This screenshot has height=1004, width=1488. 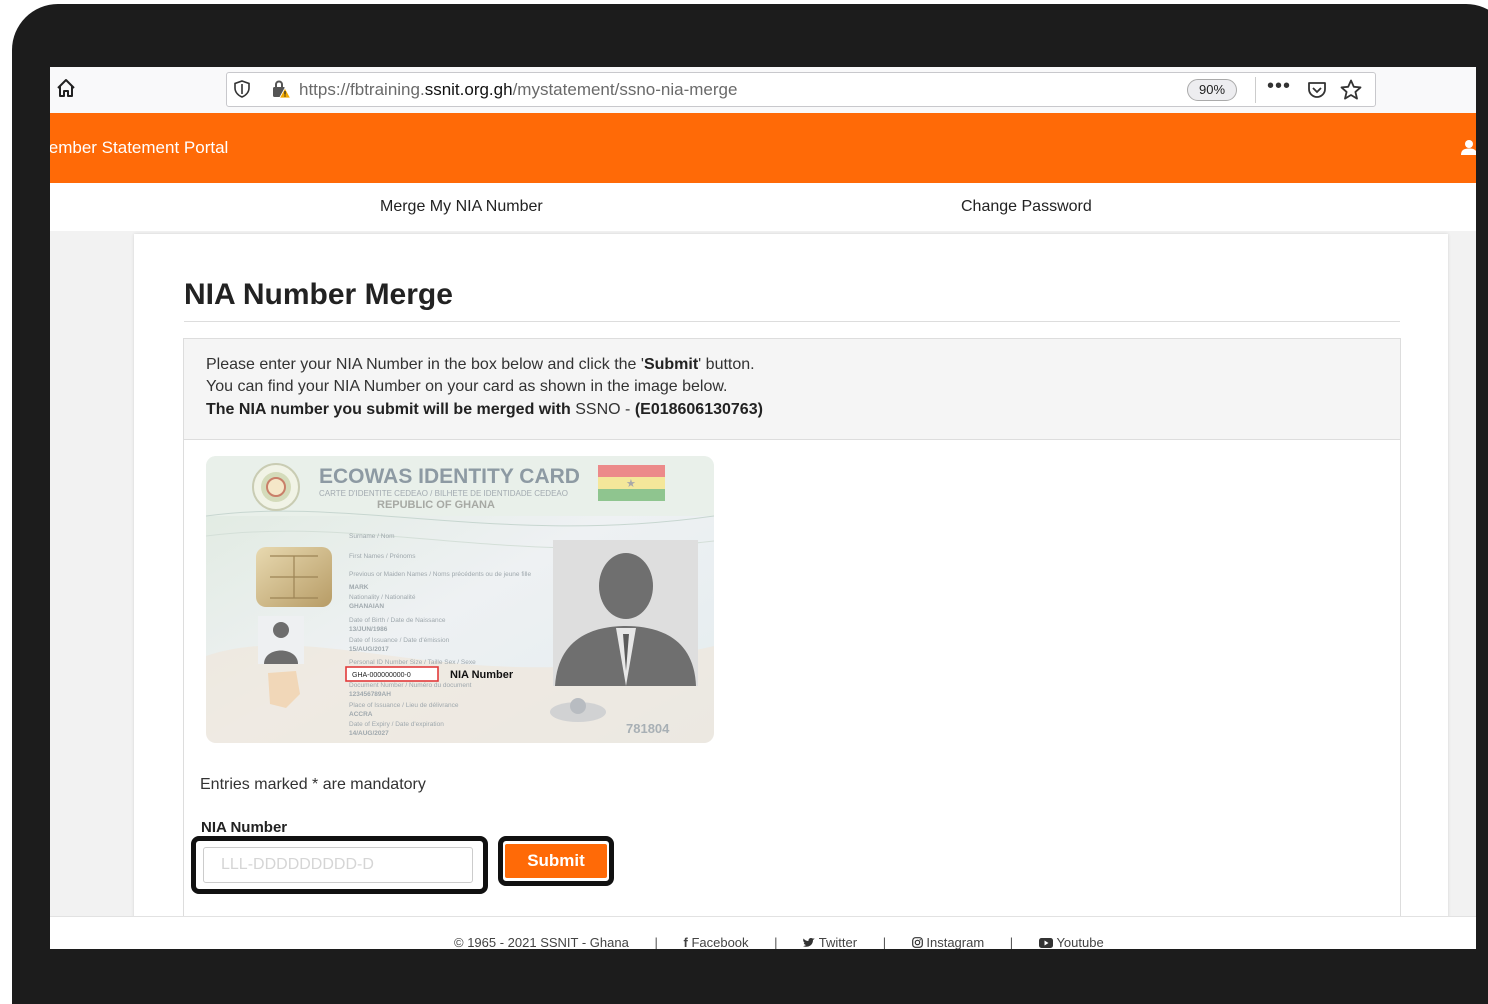 What do you see at coordinates (1351, 90) in the screenshot?
I see `star-icon` at bounding box center [1351, 90].